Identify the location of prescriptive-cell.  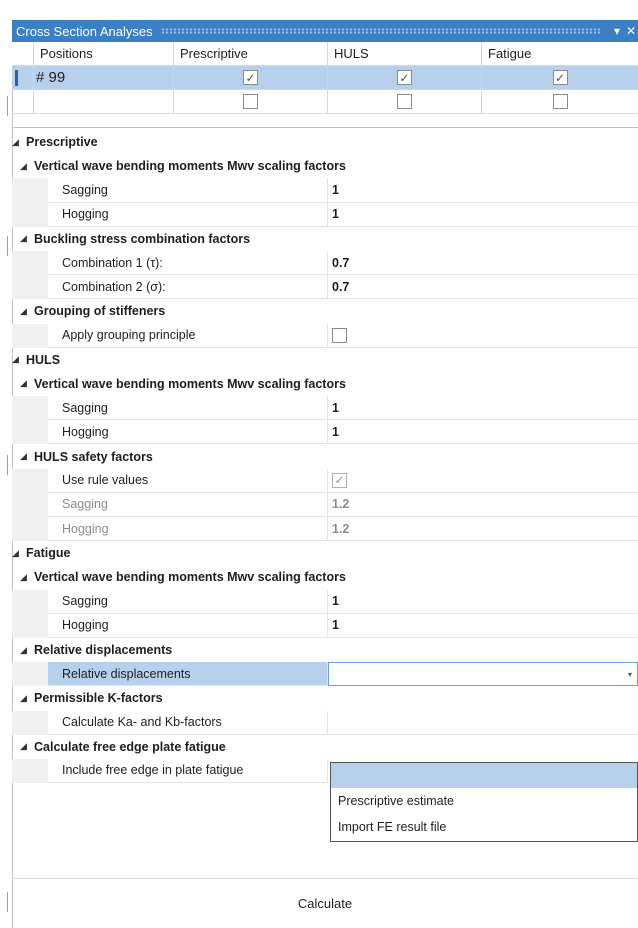
(251, 101).